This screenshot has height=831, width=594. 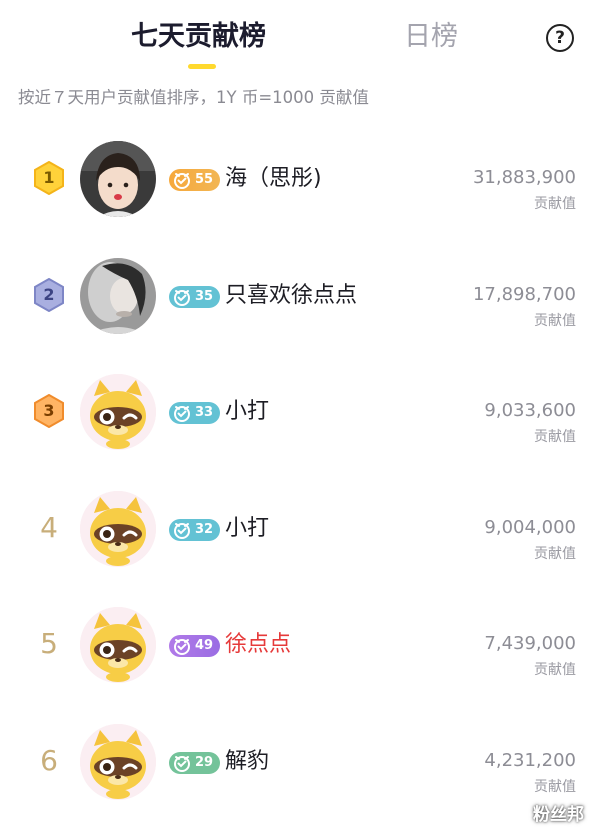 What do you see at coordinates (530, 643) in the screenshot?
I see `contribution-score: 7,439,000` at bounding box center [530, 643].